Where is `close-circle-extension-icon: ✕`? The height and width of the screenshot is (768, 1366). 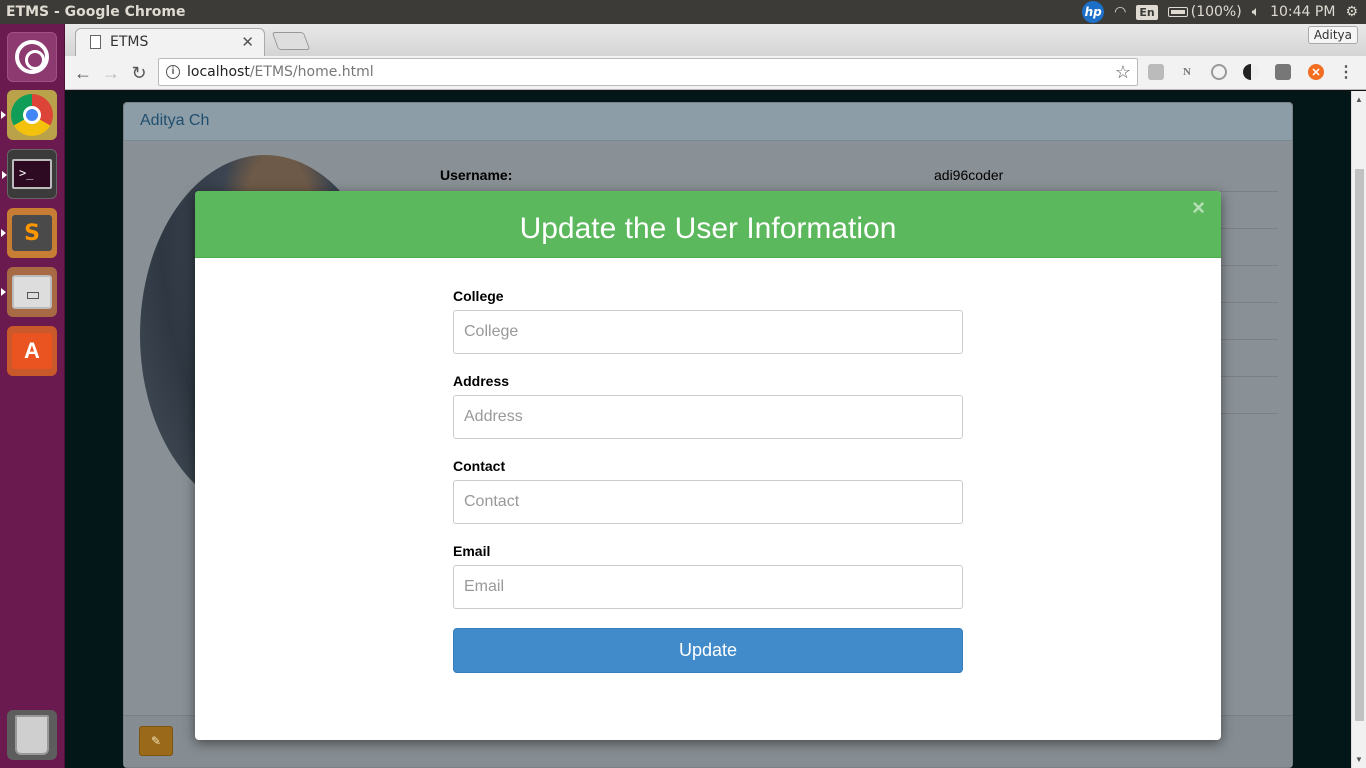
close-circle-extension-icon: ✕ is located at coordinates (1316, 72).